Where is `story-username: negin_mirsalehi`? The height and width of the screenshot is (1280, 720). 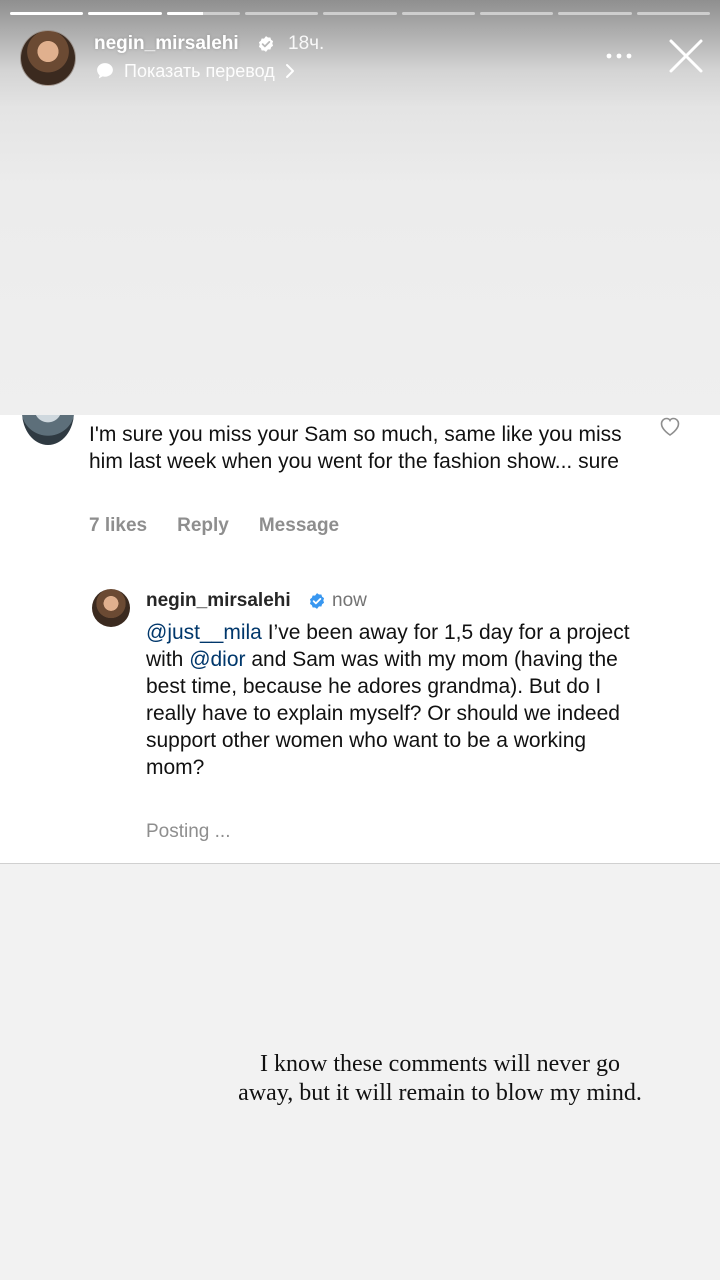 story-username: negin_mirsalehi is located at coordinates (166, 44).